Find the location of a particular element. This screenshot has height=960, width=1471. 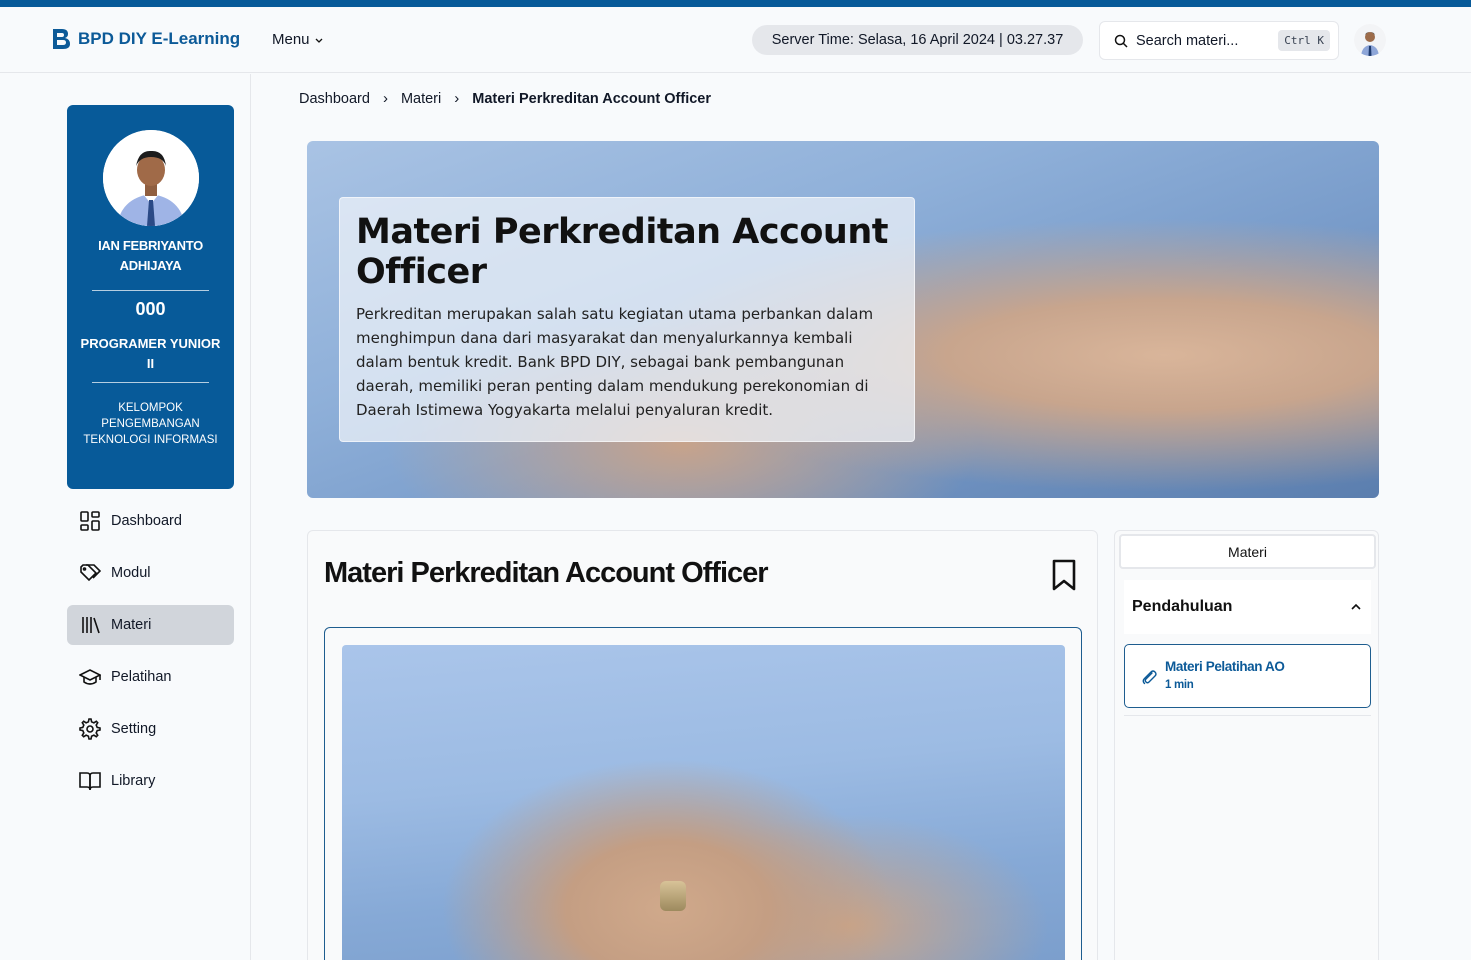

menu-dropdown: Menu is located at coordinates (298, 39).